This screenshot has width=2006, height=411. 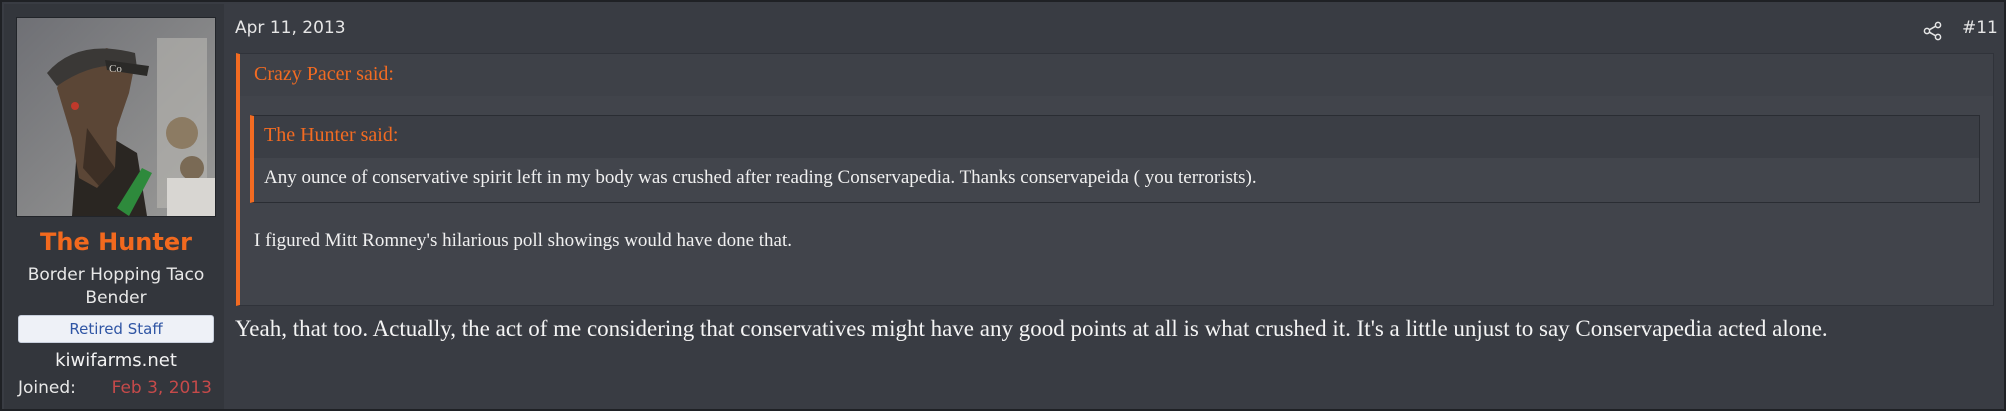 I want to click on quote-header: Crazy Pacer said:, so click(x=1116, y=75).